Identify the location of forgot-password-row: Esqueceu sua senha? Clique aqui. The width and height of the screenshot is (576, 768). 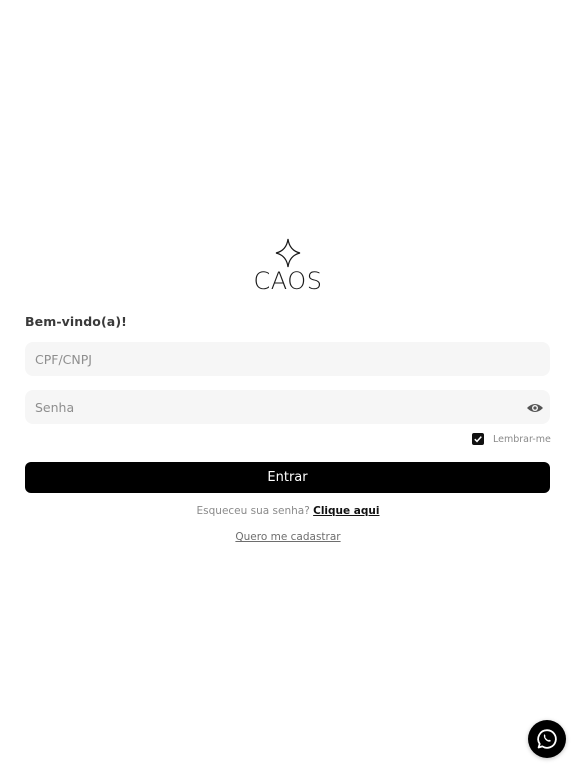
(288, 511).